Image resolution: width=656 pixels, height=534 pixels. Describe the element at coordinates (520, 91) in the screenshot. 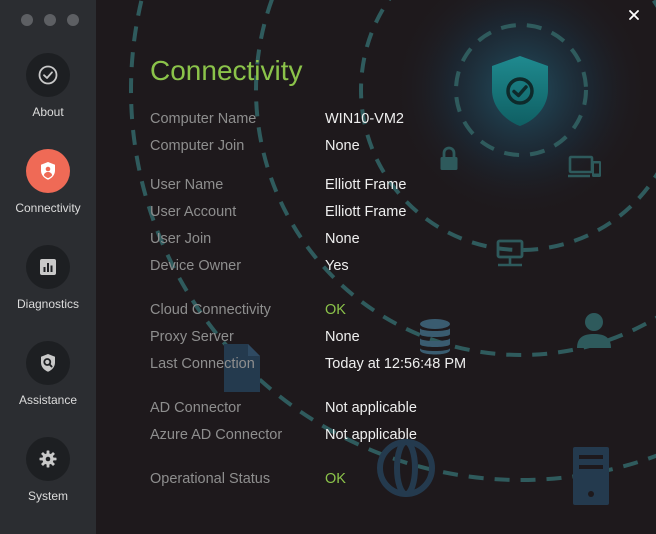

I see `shield-check-icon` at that location.